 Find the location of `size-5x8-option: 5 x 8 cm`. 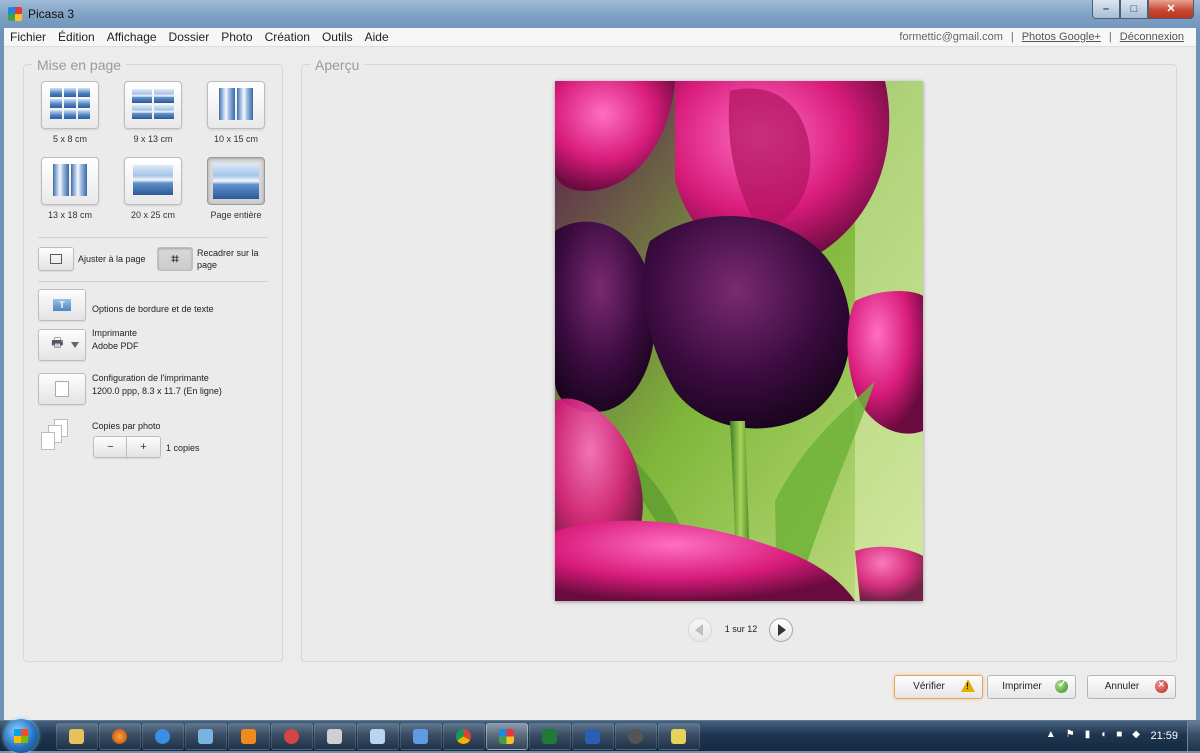

size-5x8-option: 5 x 8 cm is located at coordinates (70, 112).